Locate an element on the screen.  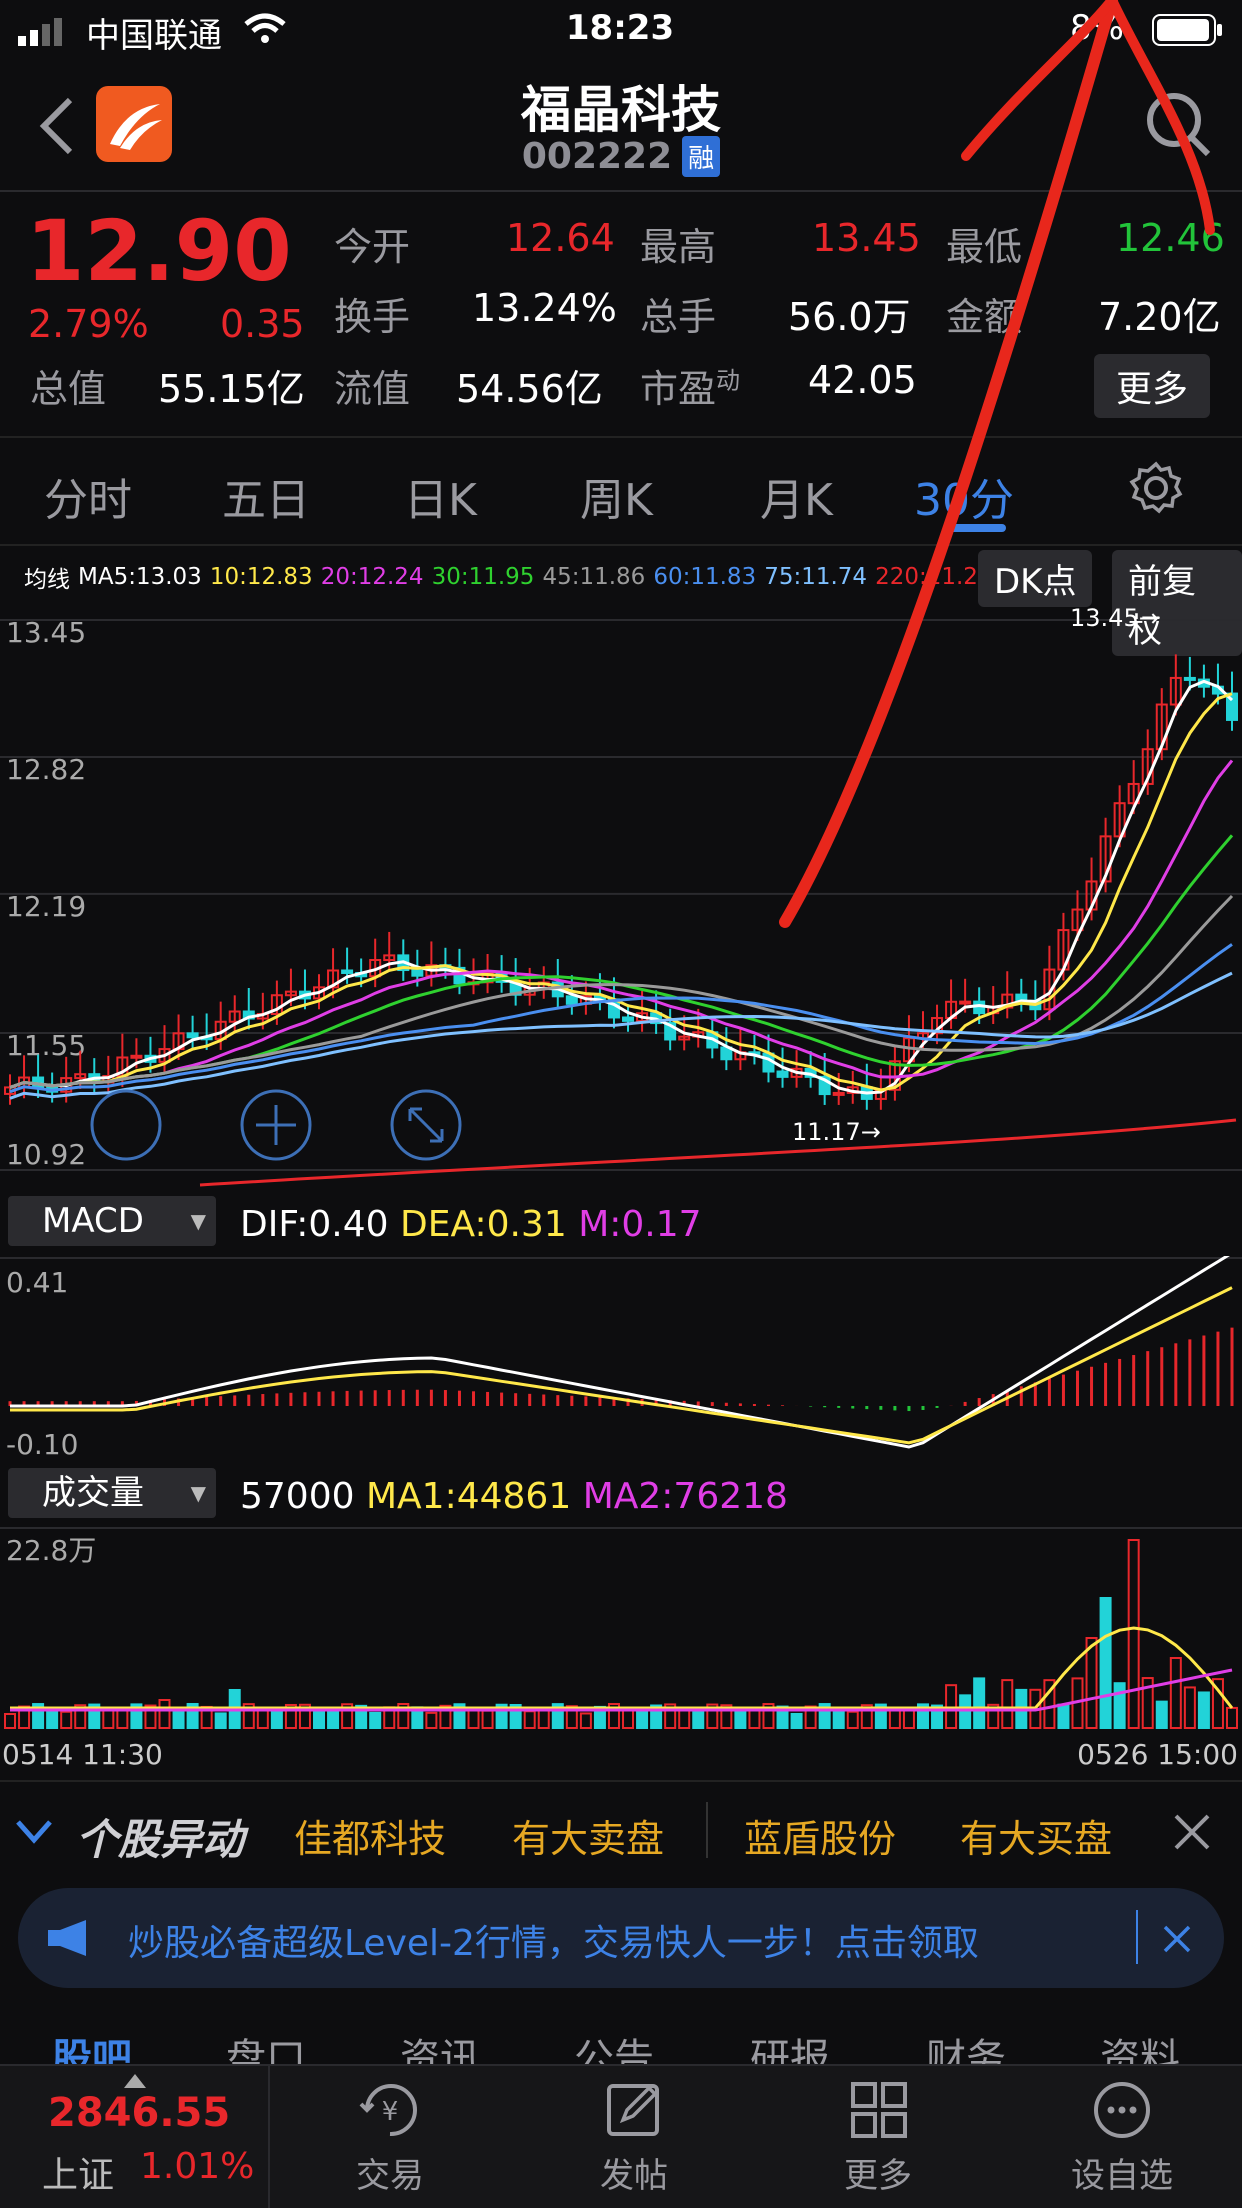
dk-point-button: DK点 is located at coordinates (1035, 578).